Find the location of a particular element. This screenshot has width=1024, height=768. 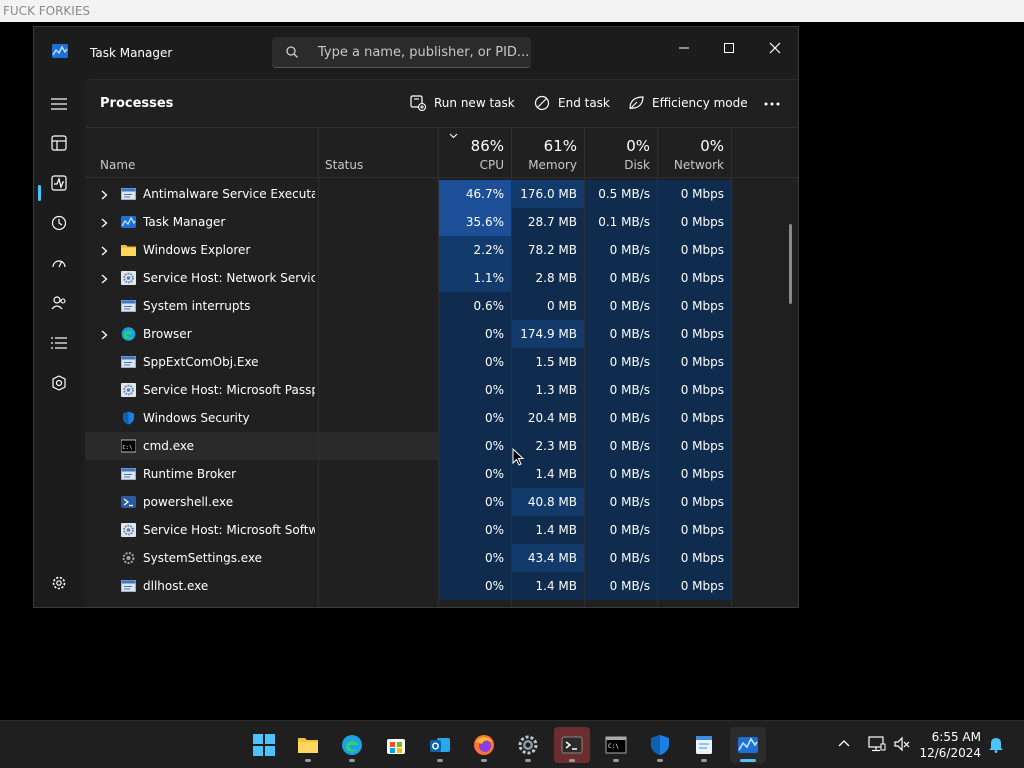

column-cpu-header: 86% CPU is located at coordinates (474, 153).